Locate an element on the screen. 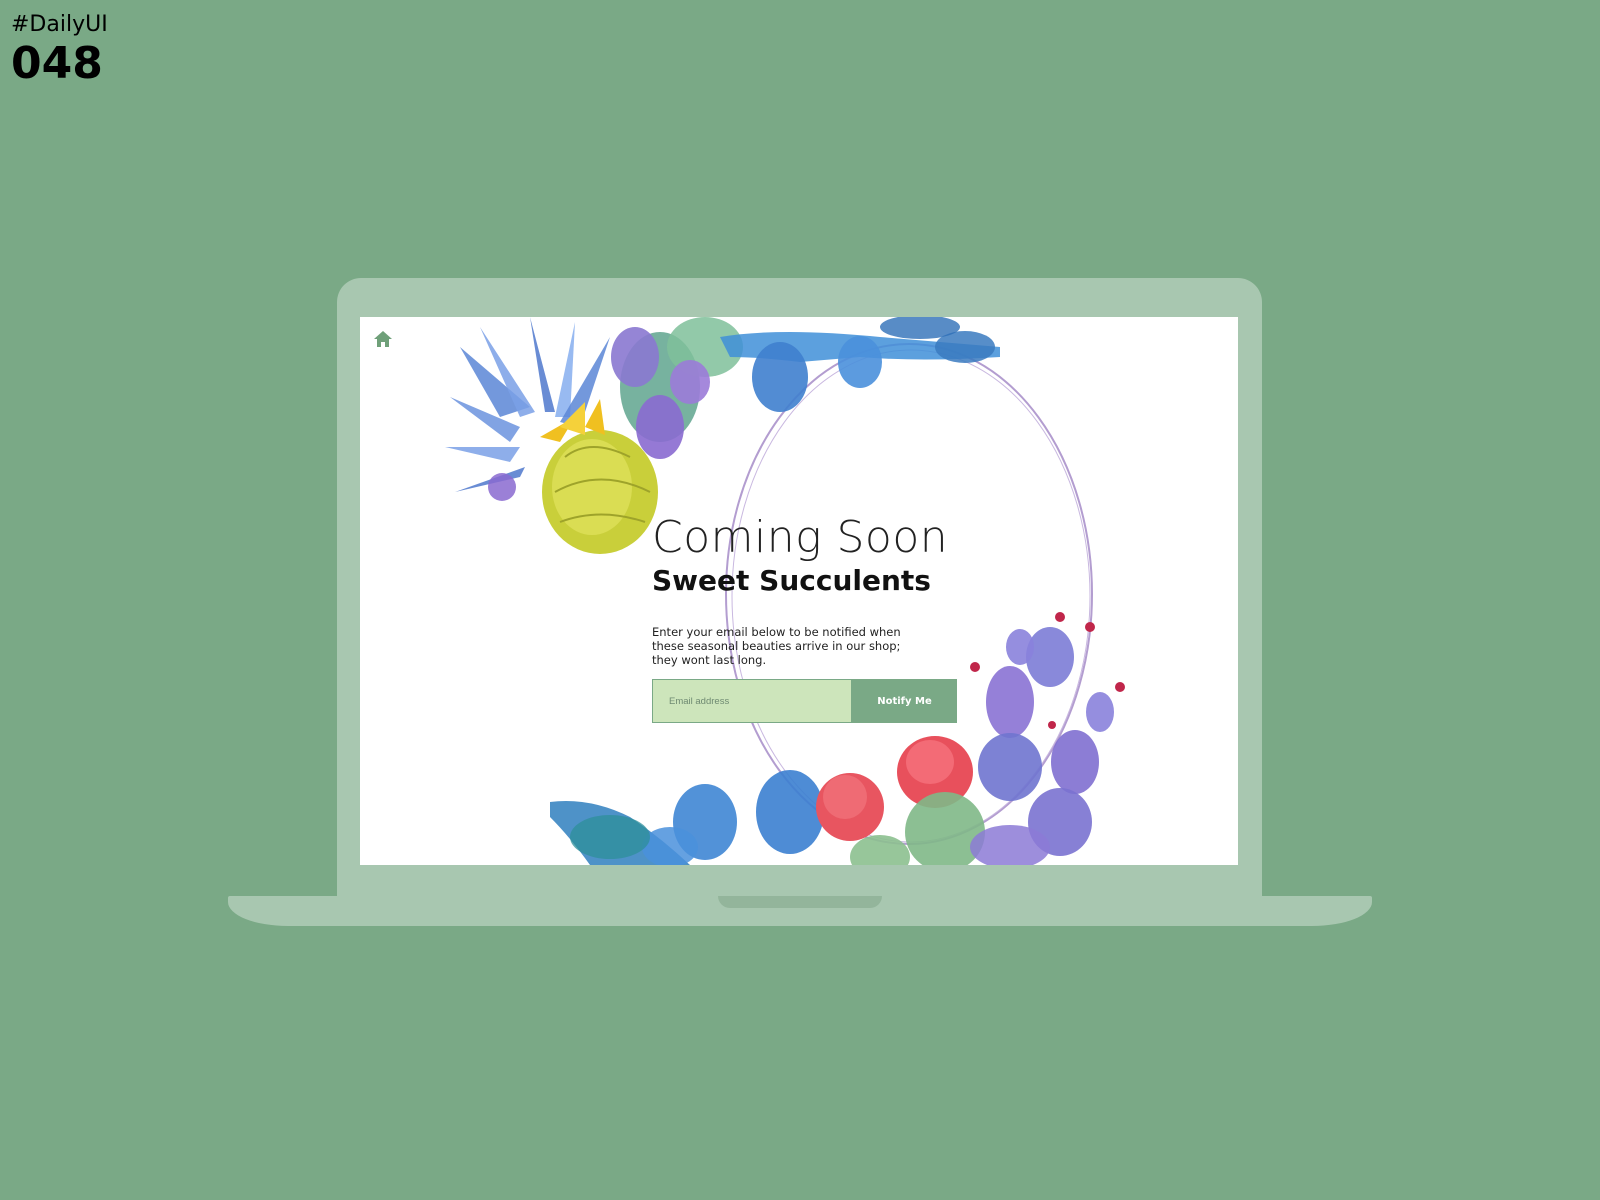  day-number: 048 is located at coordinates (57, 63).